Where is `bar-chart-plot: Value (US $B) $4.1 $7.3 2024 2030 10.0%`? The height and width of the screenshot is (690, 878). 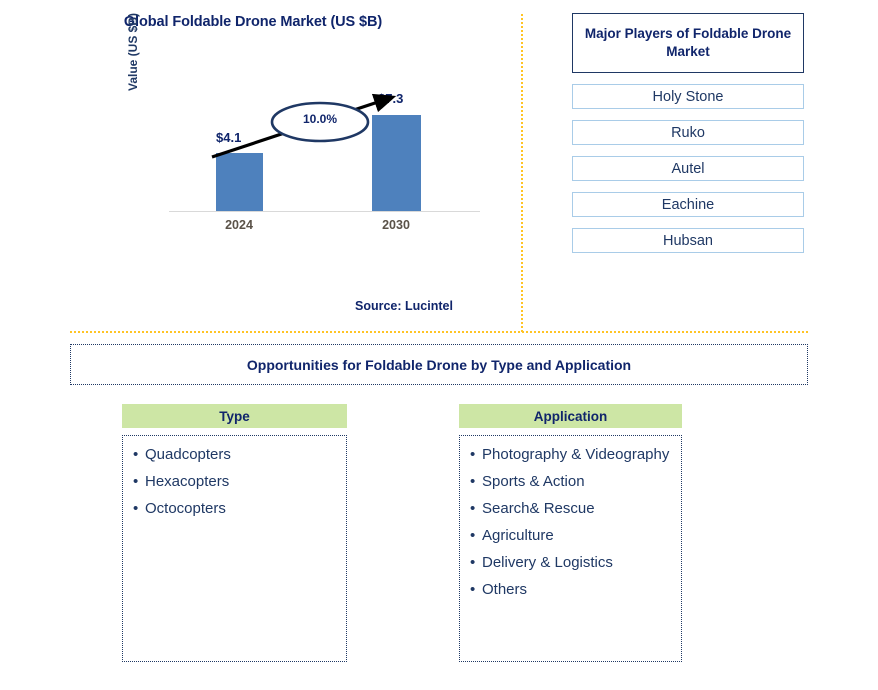 bar-chart-plot: Value (US $B) $4.1 $7.3 2024 2030 10.0% is located at coordinates (303, 122).